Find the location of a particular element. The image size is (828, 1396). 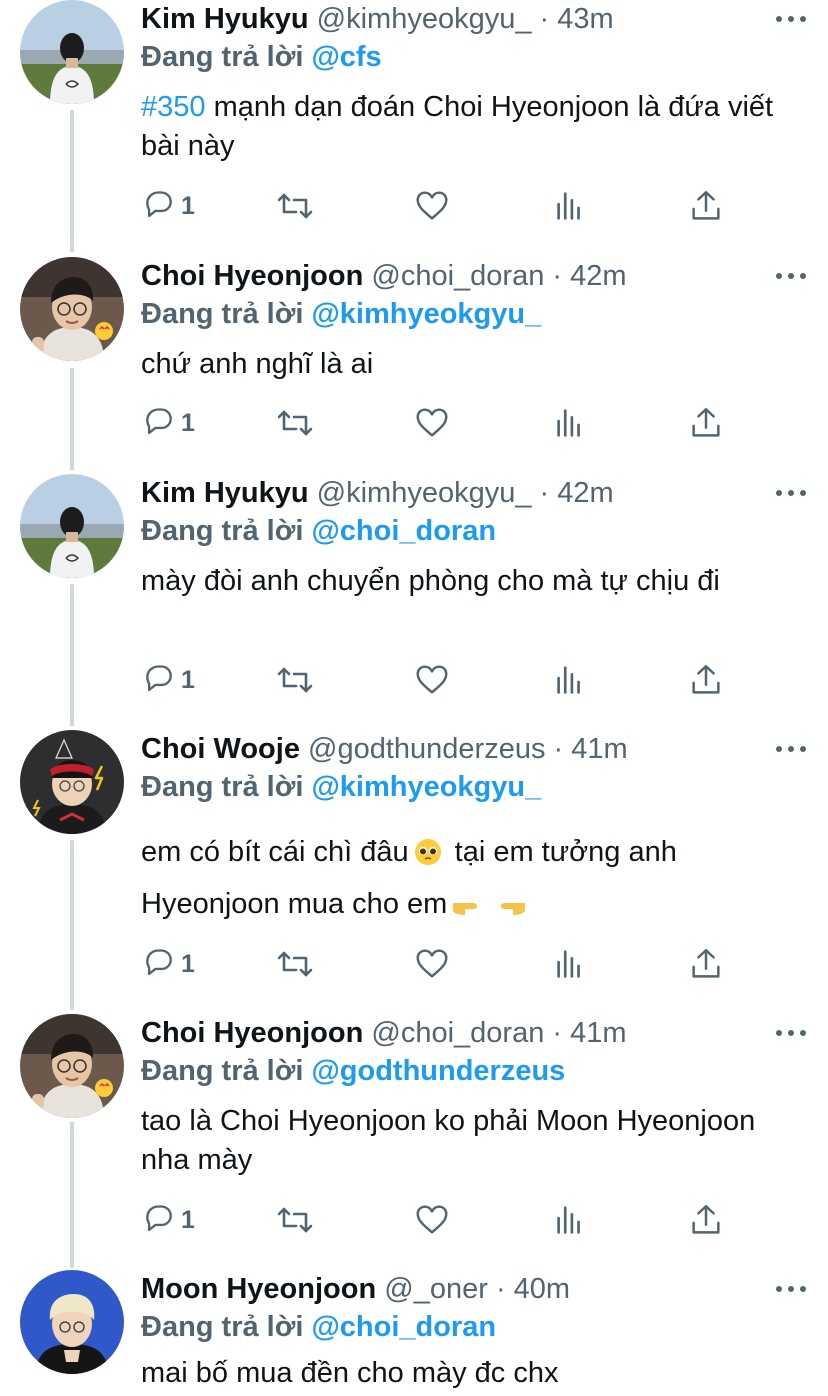

author-name: Choi Wooje is located at coordinates (220, 749).